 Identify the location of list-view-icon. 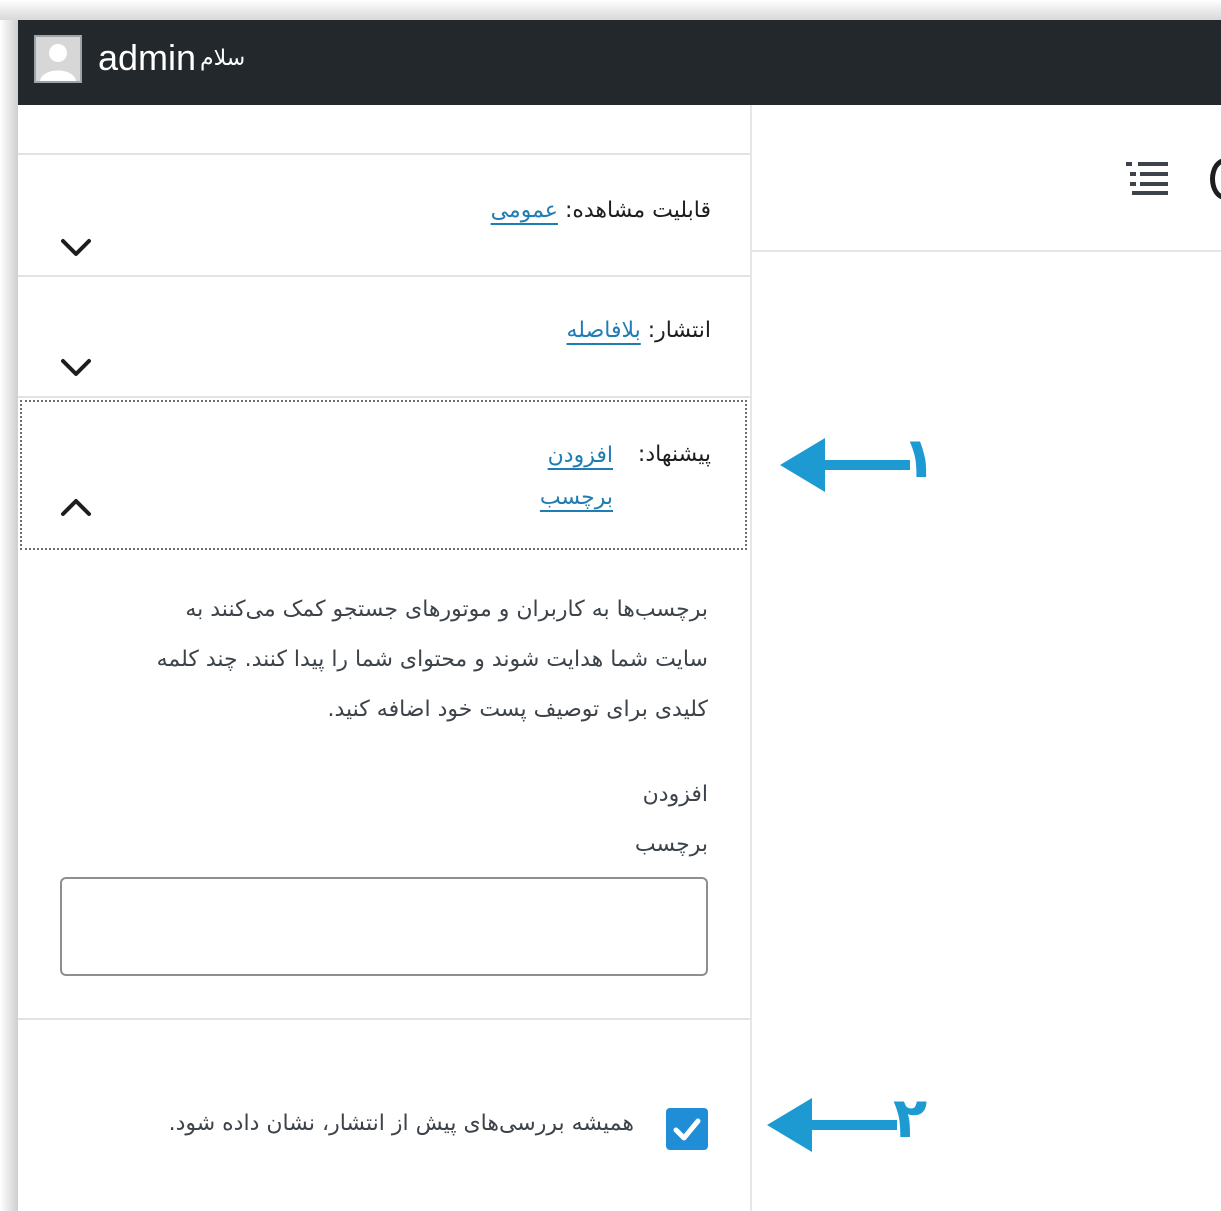
(1147, 178).